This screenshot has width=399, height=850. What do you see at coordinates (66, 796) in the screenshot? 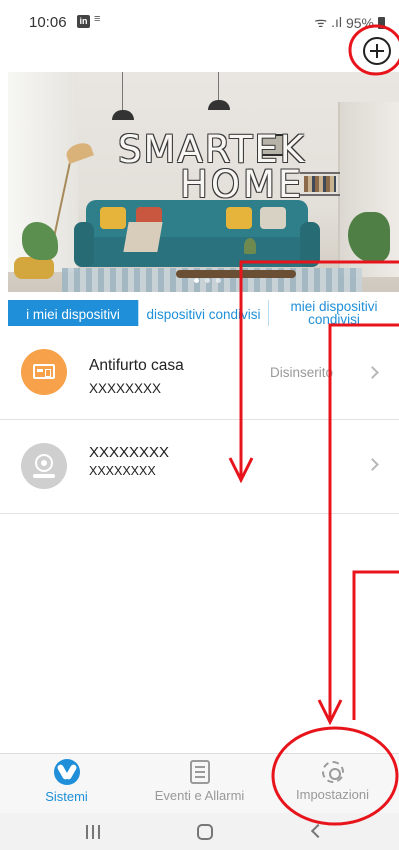
I see `nav-label: Sistemi` at bounding box center [66, 796].